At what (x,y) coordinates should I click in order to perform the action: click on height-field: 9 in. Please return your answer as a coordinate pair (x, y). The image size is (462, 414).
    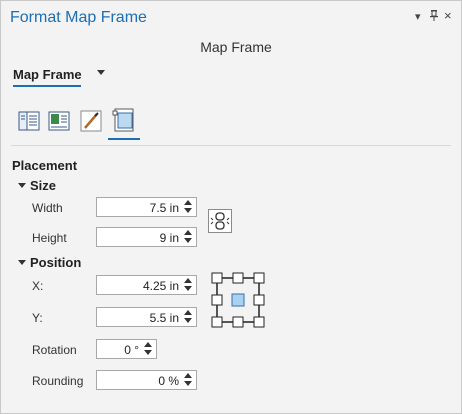
    Looking at the image, I should click on (146, 237).